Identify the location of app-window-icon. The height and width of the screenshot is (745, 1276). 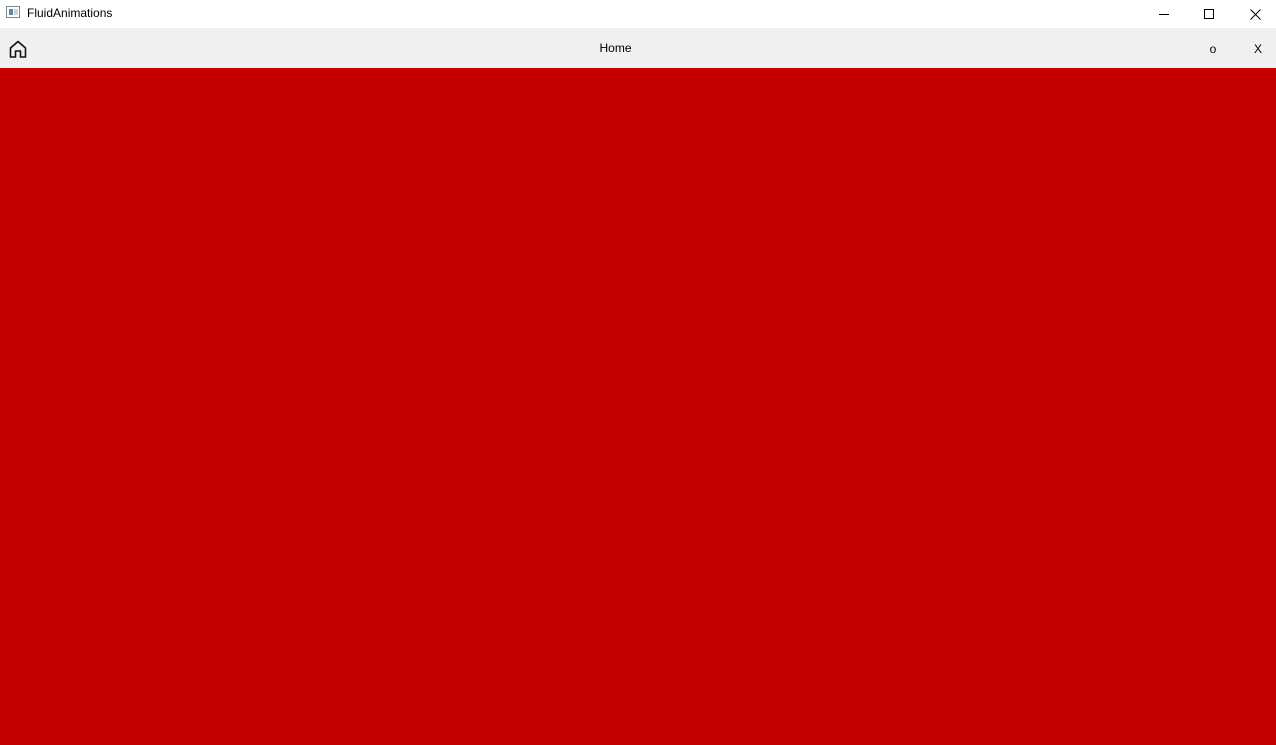
(13, 12).